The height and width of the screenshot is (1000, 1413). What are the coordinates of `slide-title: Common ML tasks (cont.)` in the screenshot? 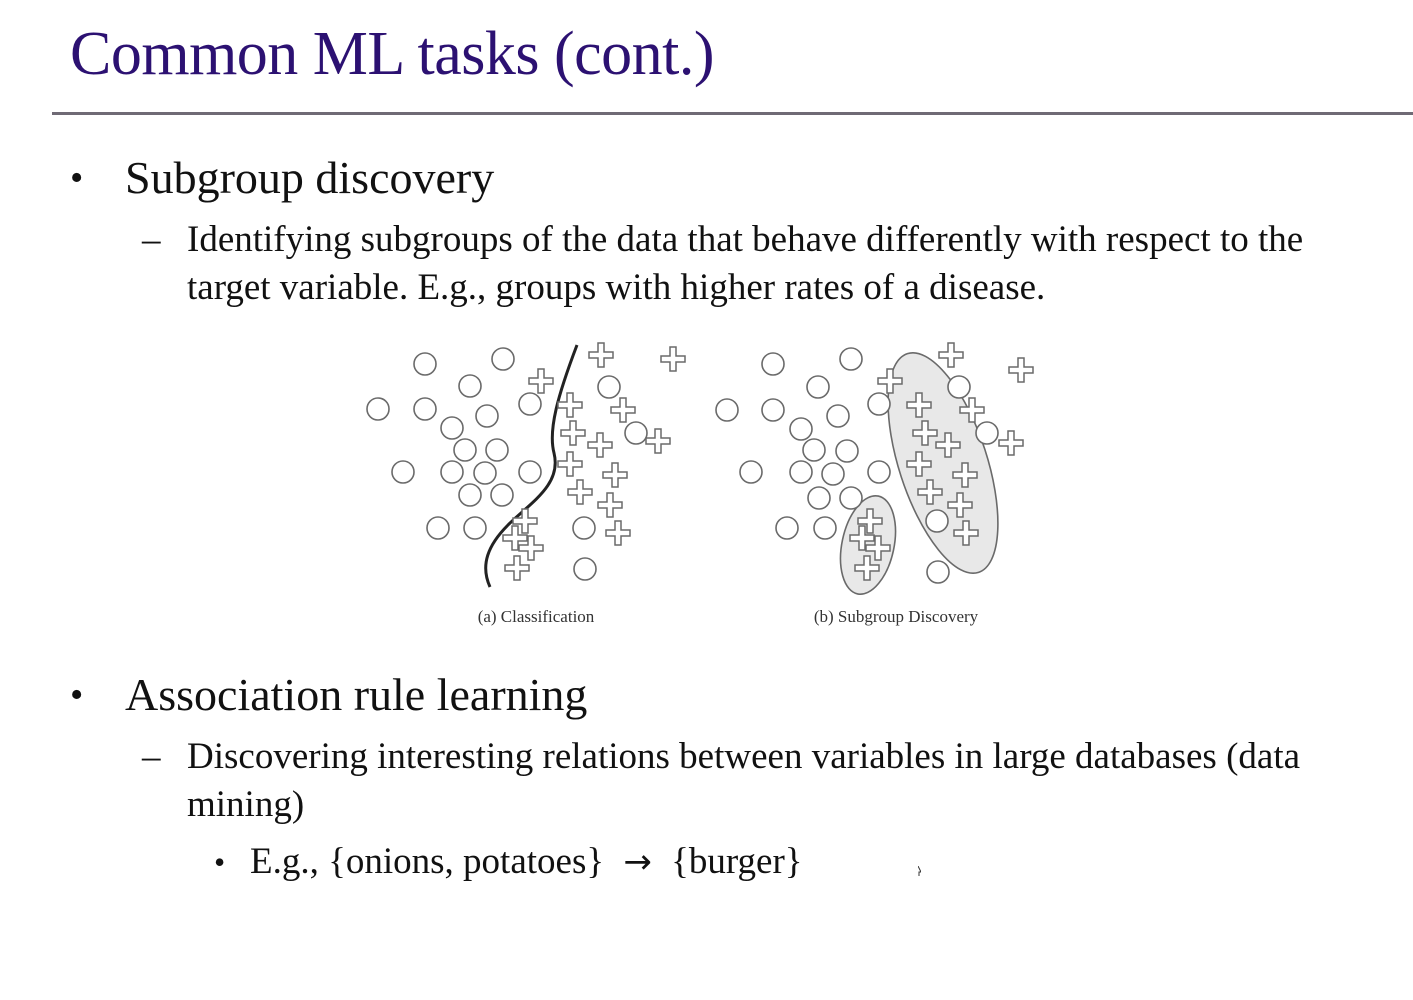 It's located at (392, 54).